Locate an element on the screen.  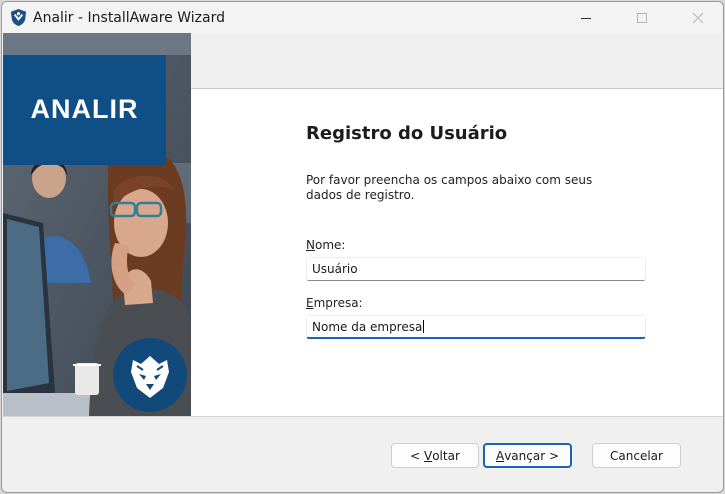
brand-box: ANALIR is located at coordinates (84, 110).